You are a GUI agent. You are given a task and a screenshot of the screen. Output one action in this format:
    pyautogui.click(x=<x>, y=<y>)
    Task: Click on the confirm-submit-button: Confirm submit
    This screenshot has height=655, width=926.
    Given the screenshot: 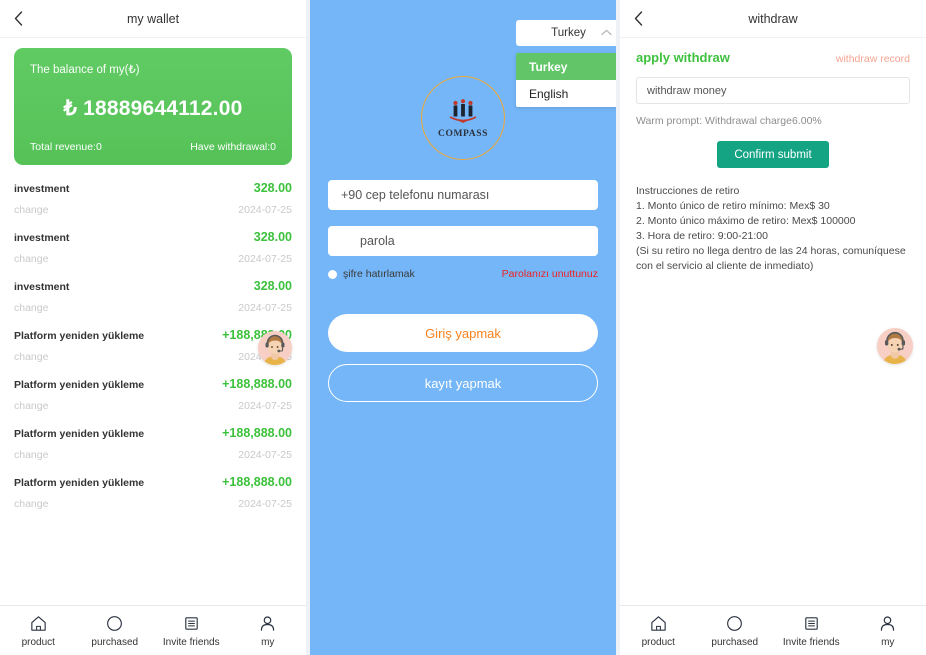 What is the action you would take?
    pyautogui.click(x=773, y=154)
    